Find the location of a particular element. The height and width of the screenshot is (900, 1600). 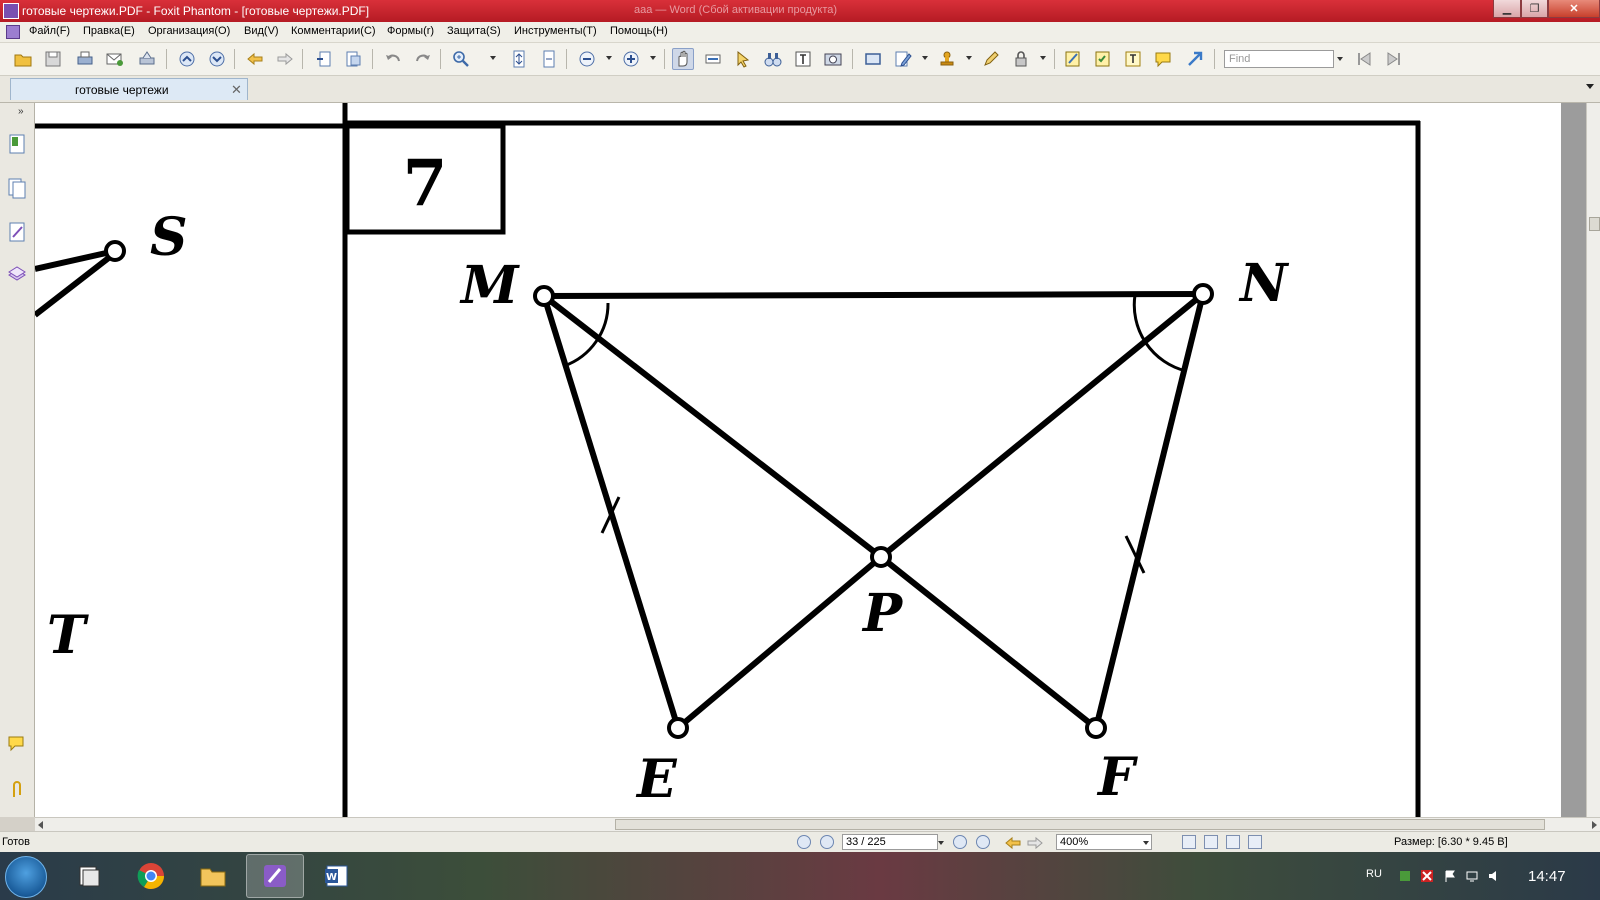

doc-menu-icon is located at coordinates (13, 32).